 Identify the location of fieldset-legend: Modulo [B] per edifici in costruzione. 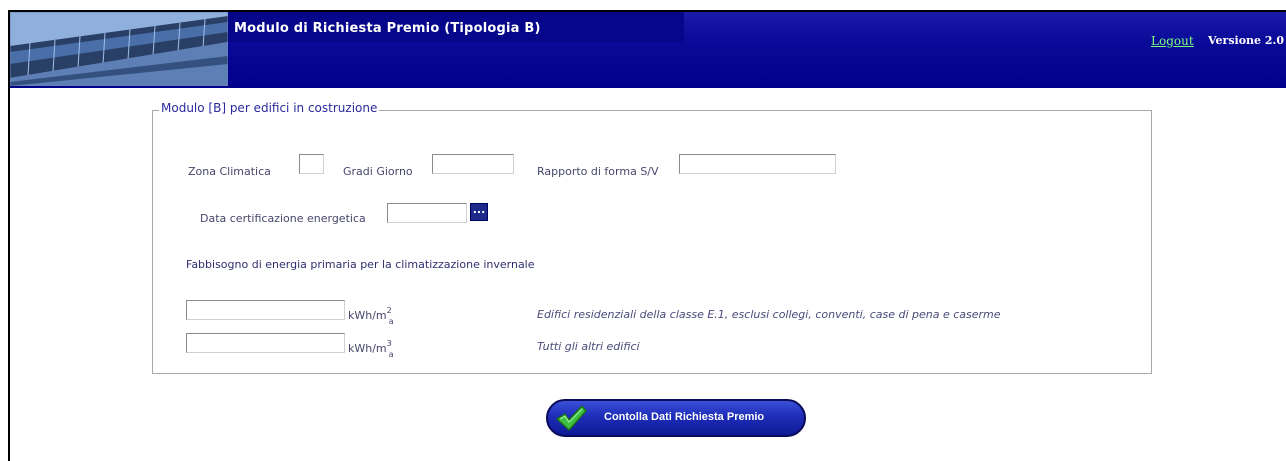
(269, 108).